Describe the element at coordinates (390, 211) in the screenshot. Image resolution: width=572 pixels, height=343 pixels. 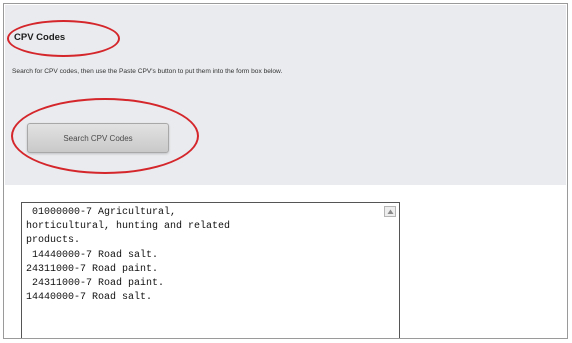
I see `scroll-up-arrow-icon` at that location.